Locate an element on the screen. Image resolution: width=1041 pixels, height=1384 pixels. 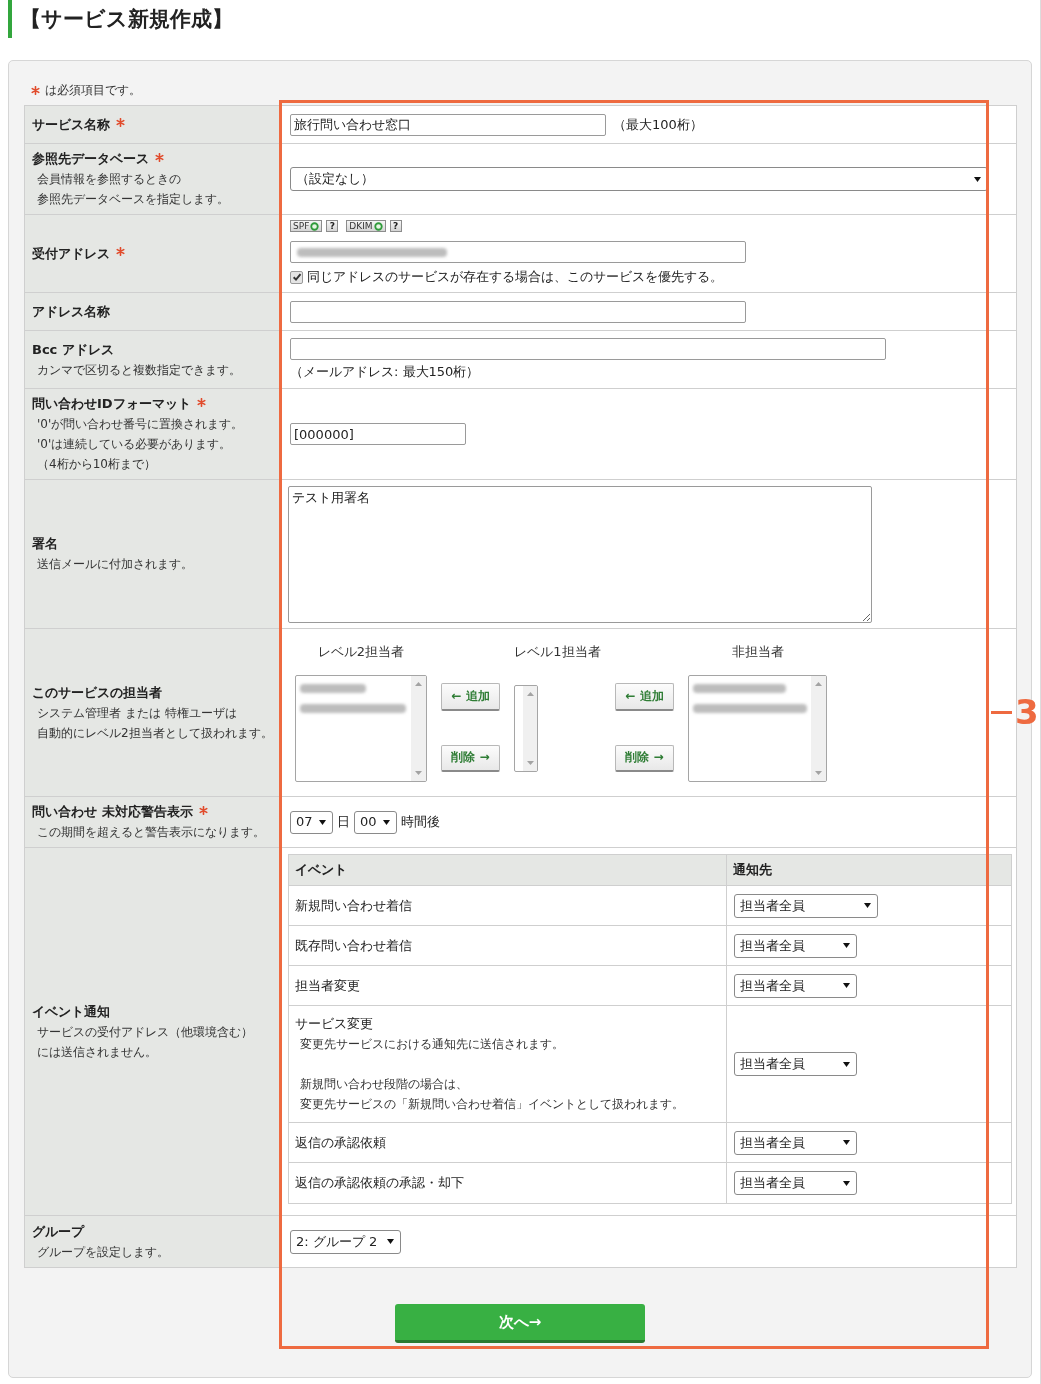
email-field is located at coordinates (518, 252).